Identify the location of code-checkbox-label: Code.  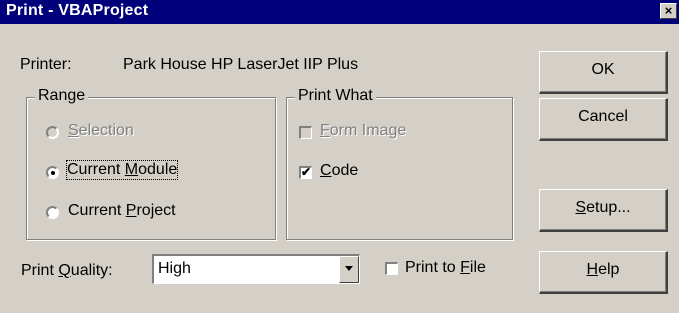
(339, 171).